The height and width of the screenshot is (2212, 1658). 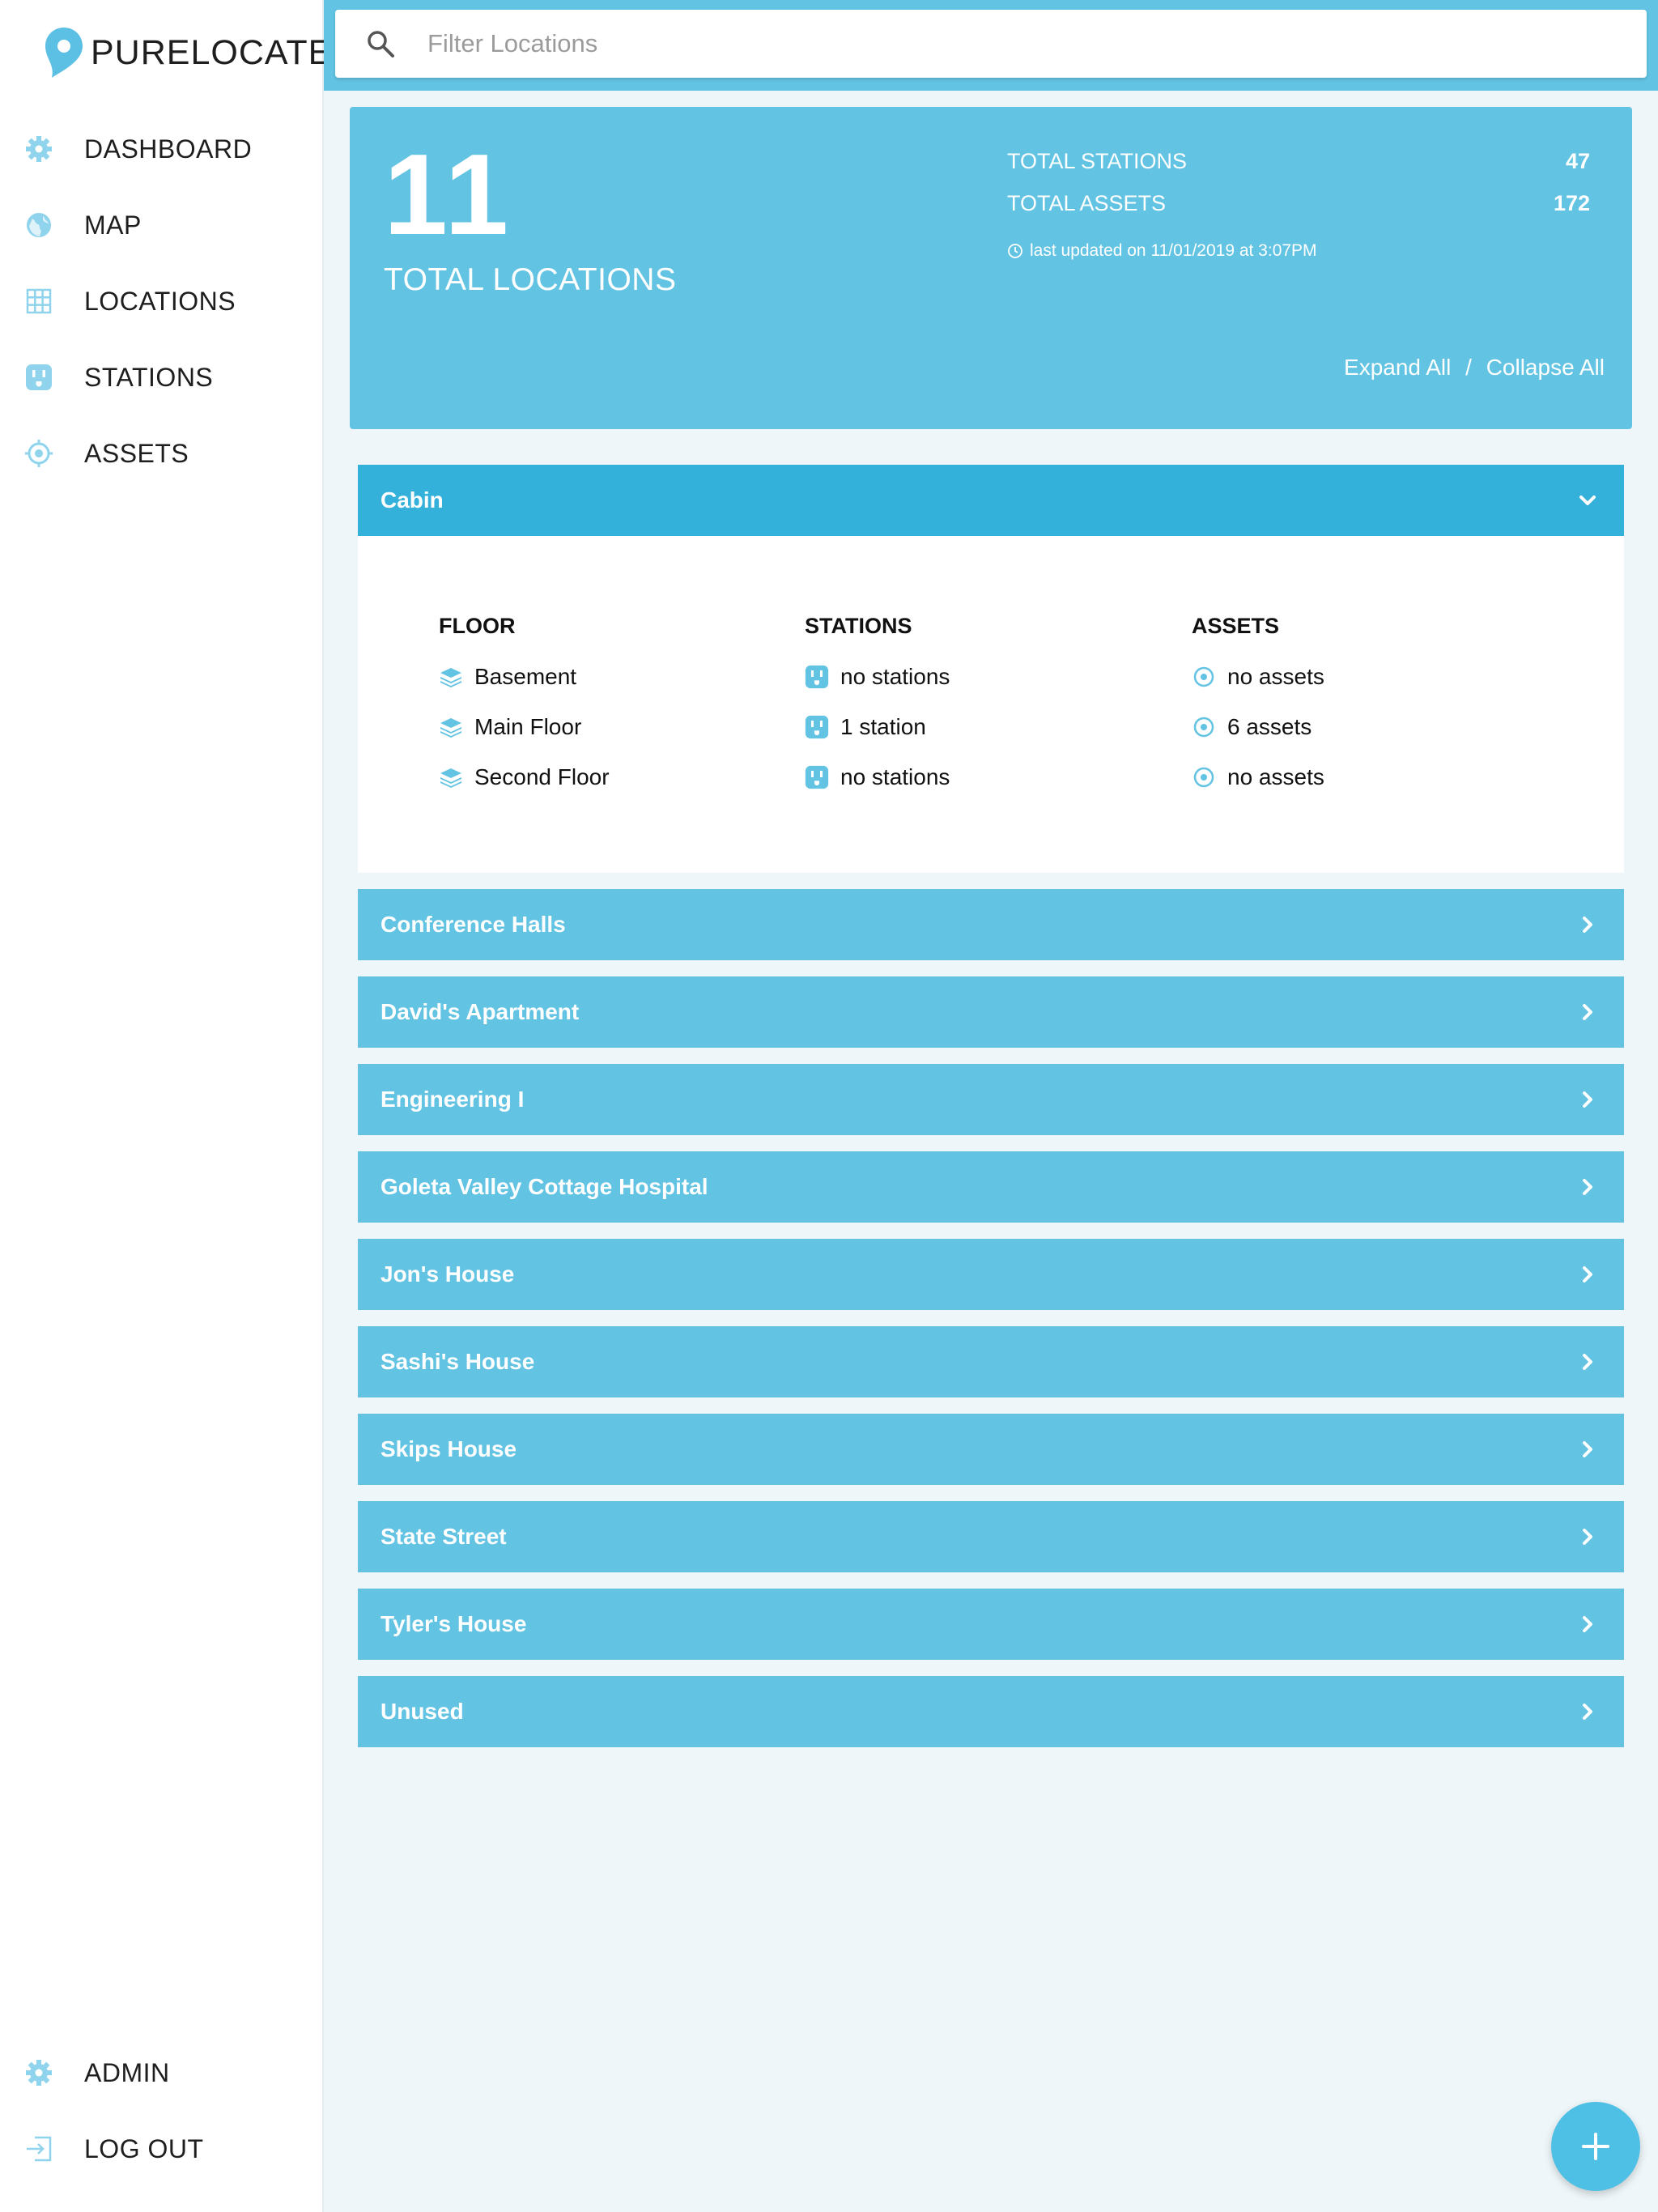 I want to click on location-name: Engineering I, so click(x=452, y=1099).